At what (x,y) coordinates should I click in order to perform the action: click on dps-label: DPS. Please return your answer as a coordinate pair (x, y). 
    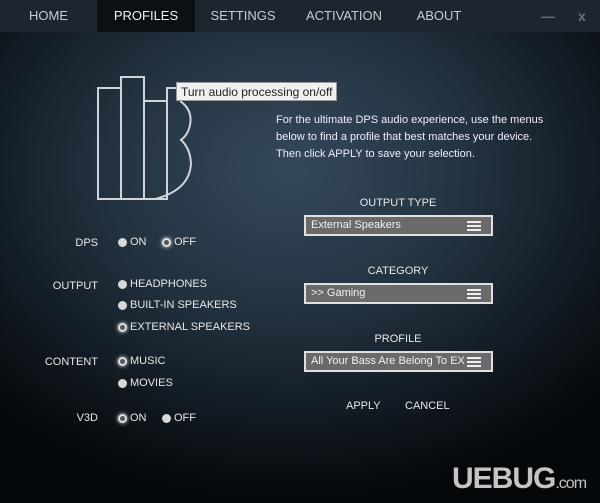
    Looking at the image, I should click on (86, 243).